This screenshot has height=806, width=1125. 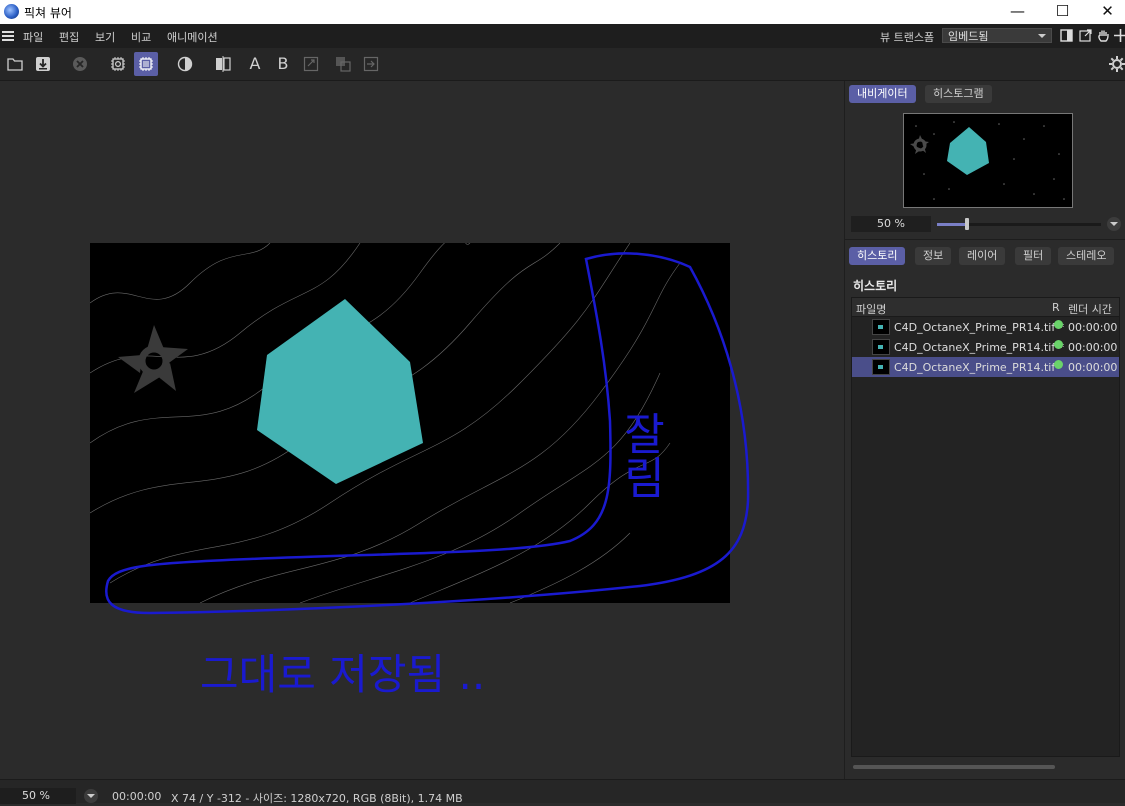 I want to click on history-heading: 히스토리, so click(x=875, y=286).